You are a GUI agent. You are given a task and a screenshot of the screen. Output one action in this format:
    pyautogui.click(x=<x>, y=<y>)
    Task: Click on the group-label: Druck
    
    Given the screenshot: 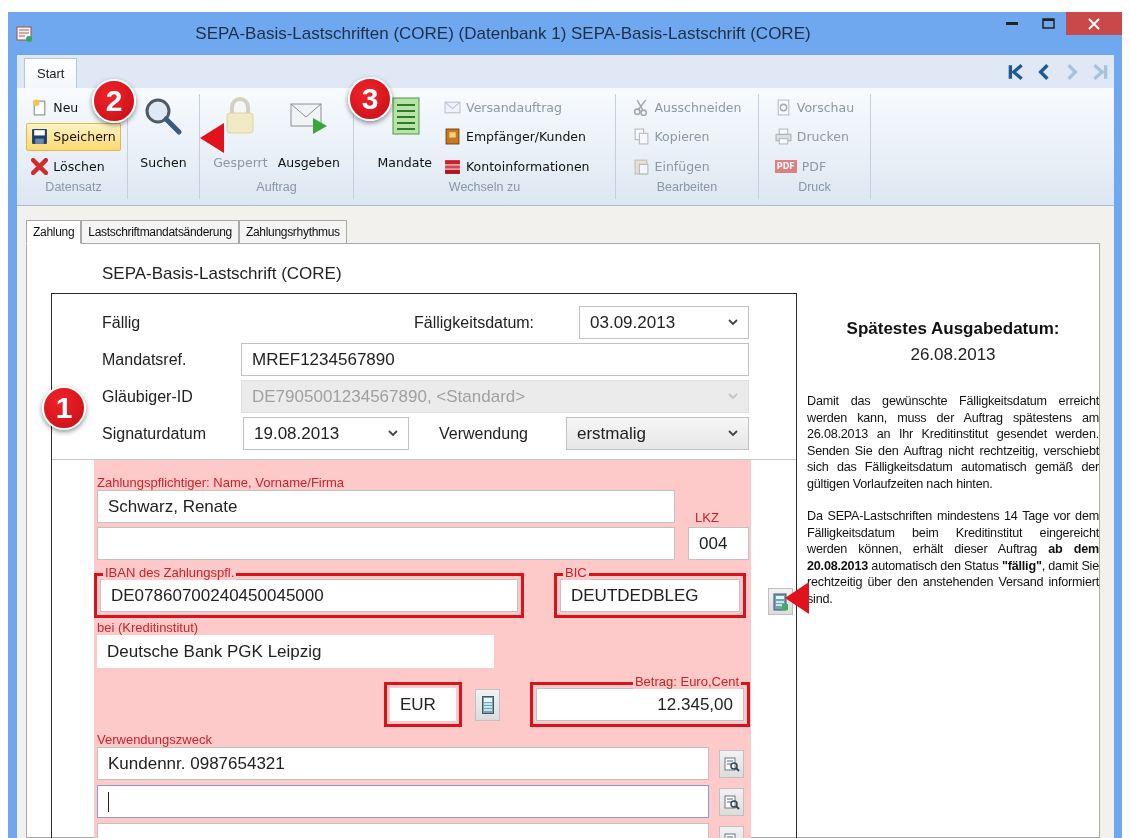 What is the action you would take?
    pyautogui.click(x=814, y=188)
    